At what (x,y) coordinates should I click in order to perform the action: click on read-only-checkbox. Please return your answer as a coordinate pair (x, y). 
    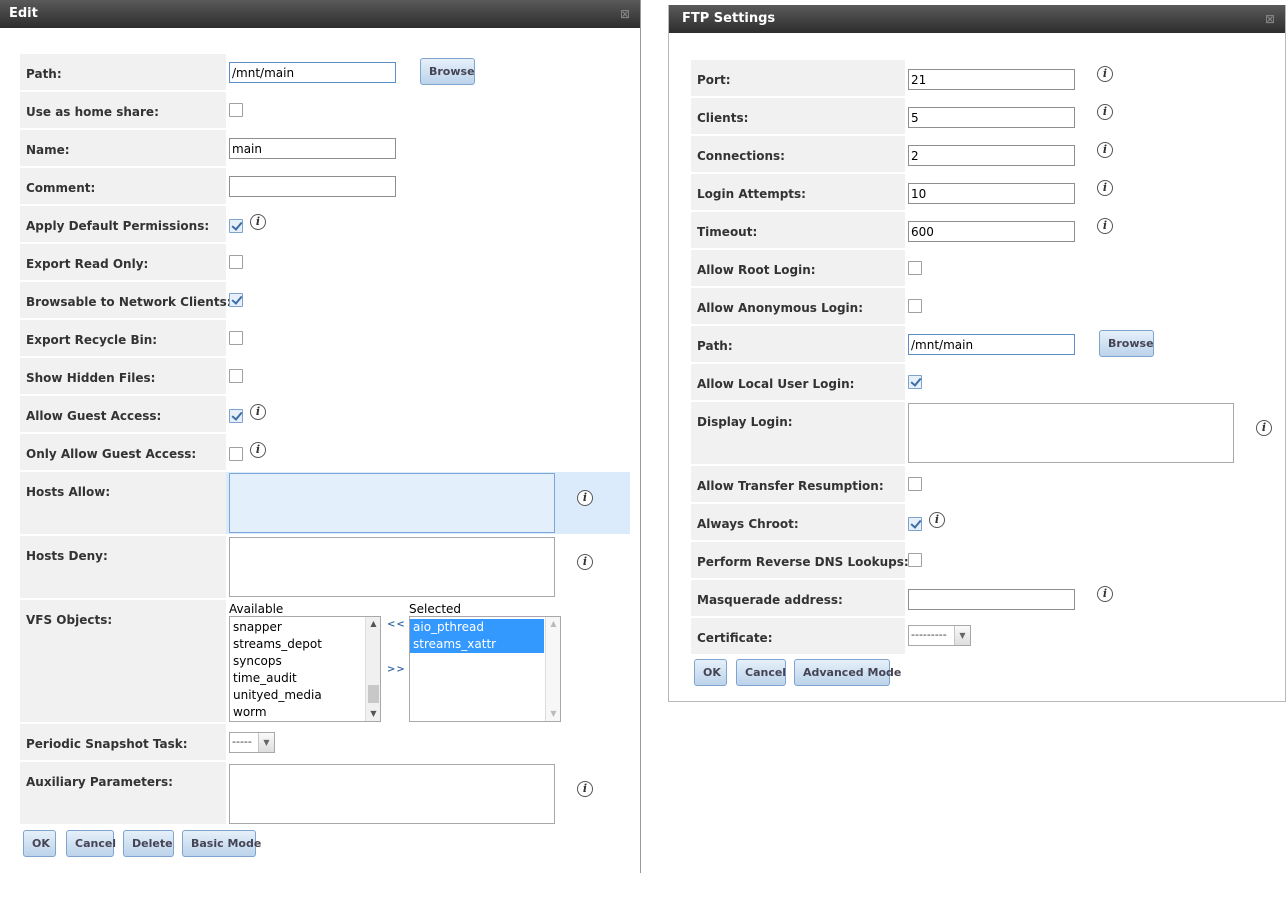
    Looking at the image, I should click on (236, 262).